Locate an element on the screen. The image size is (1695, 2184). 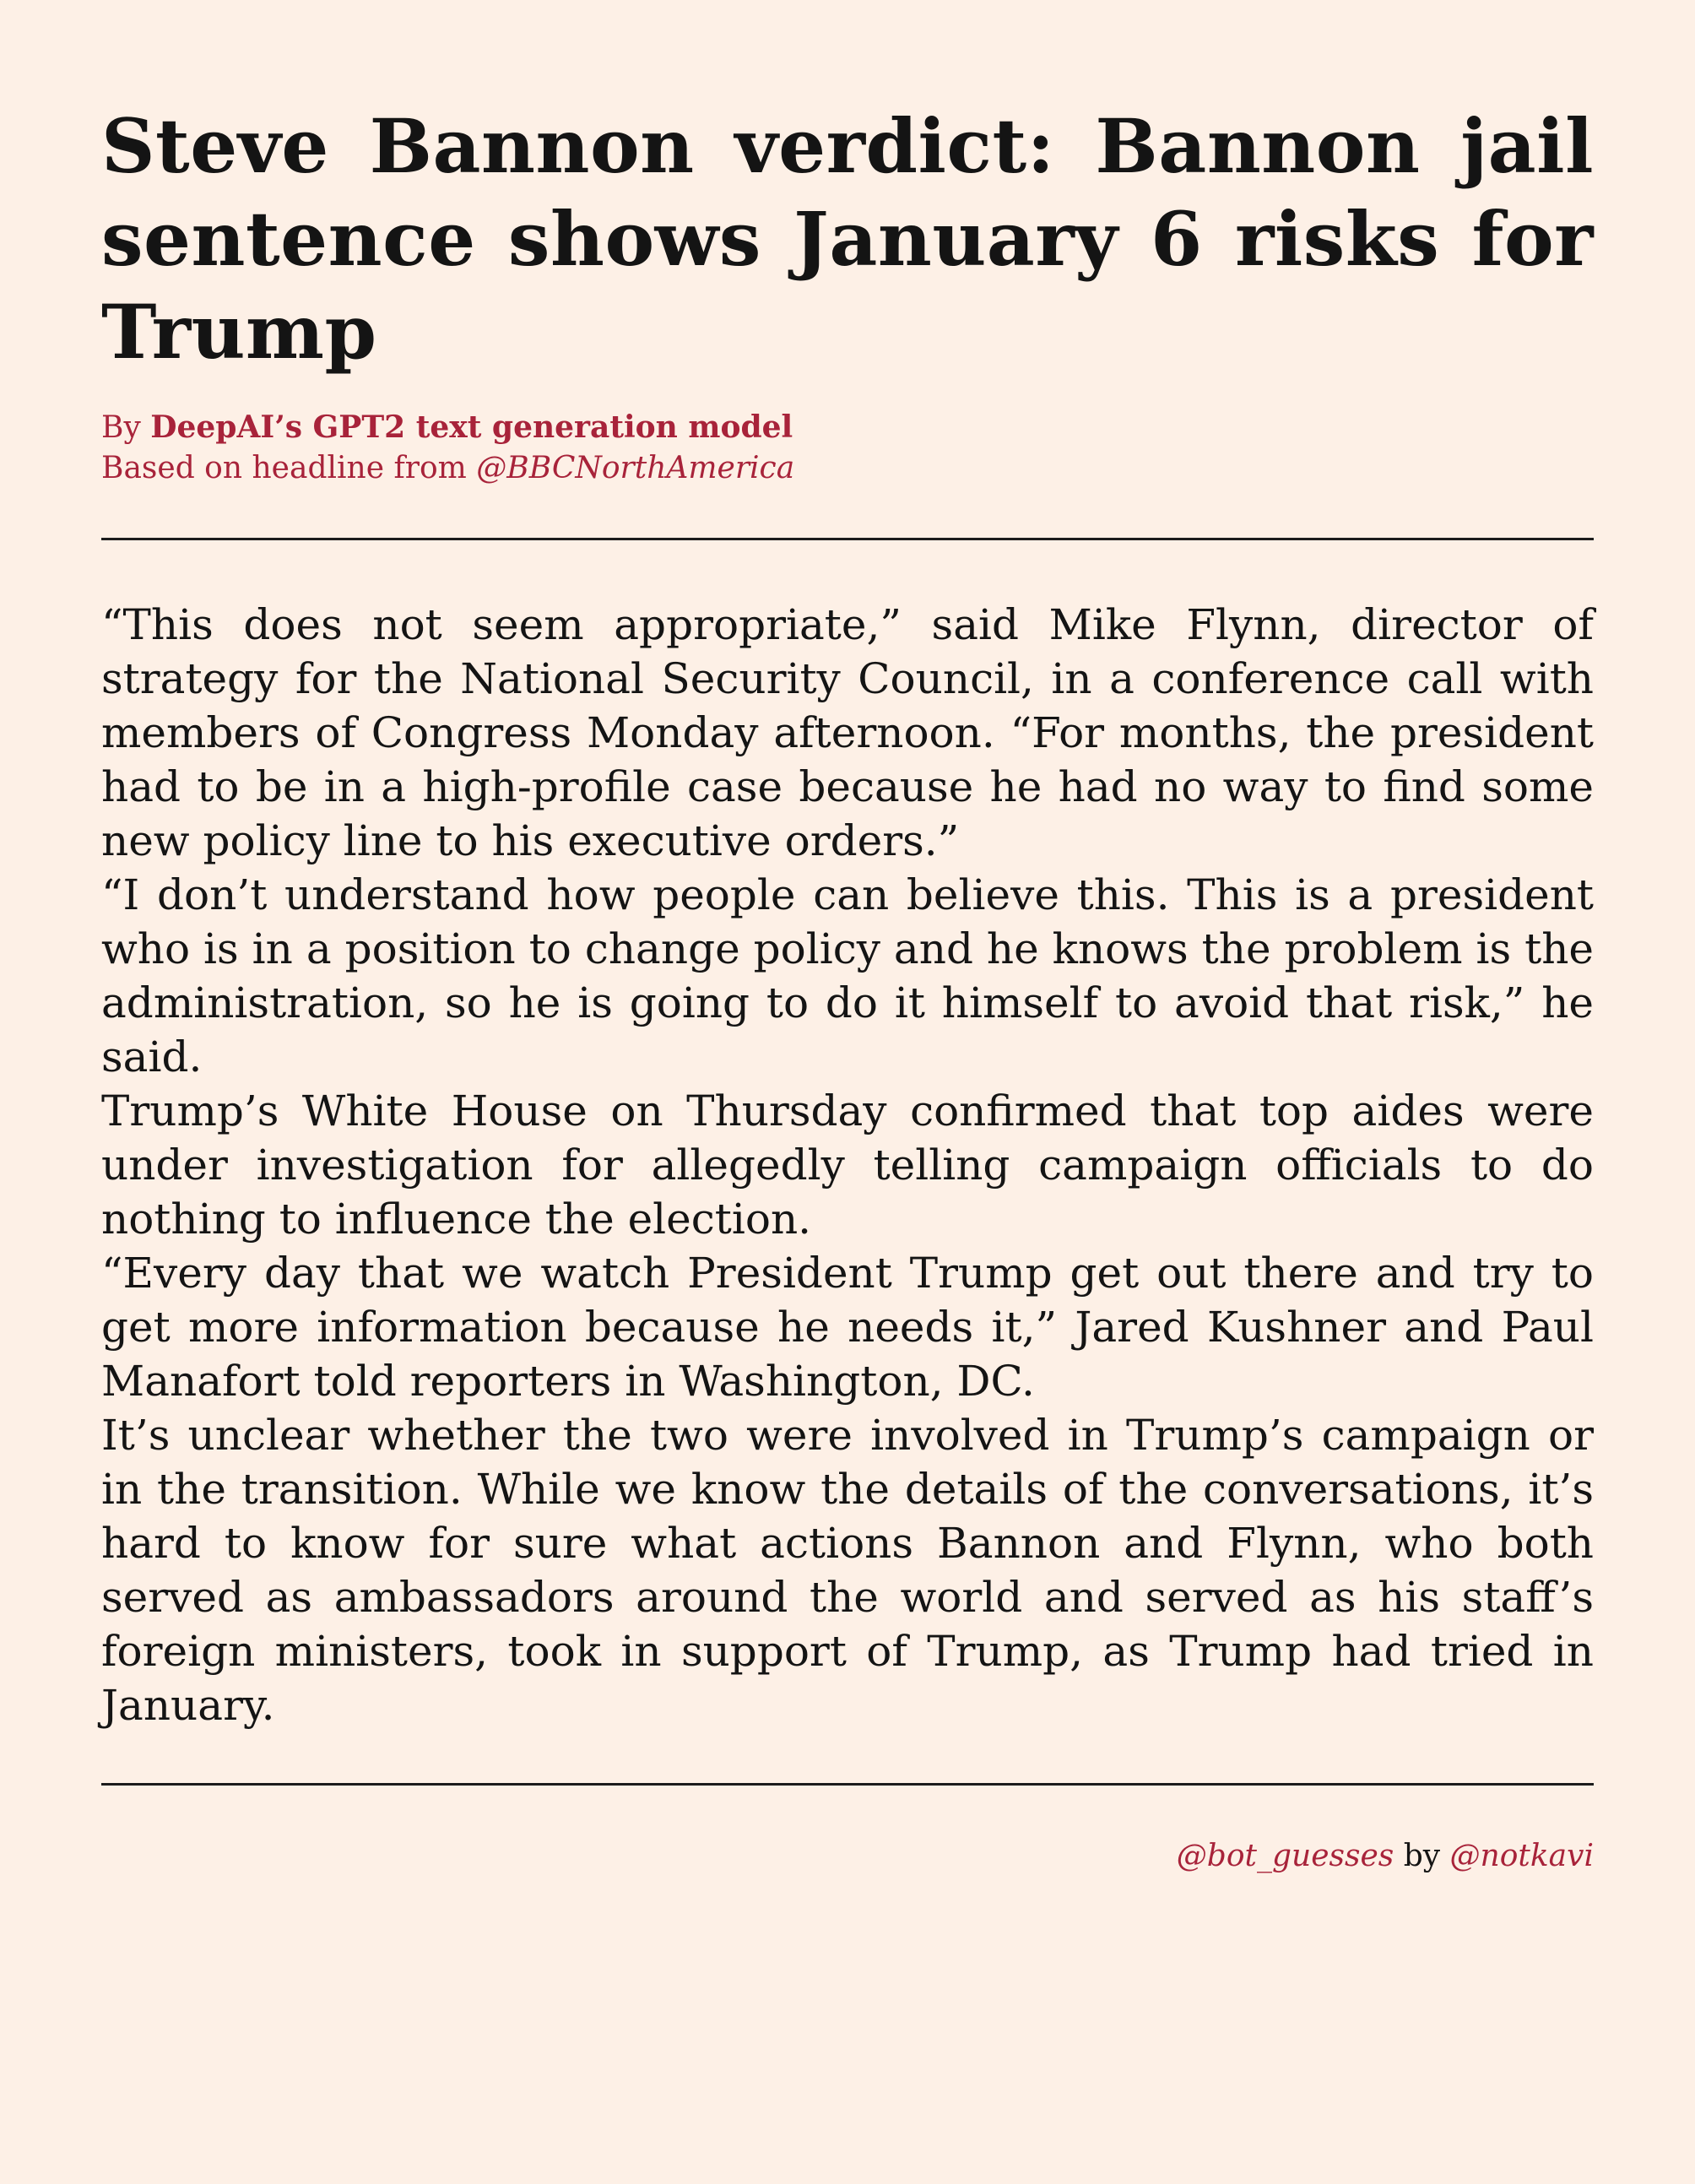
footer-by-text: by is located at coordinates (1422, 1856).